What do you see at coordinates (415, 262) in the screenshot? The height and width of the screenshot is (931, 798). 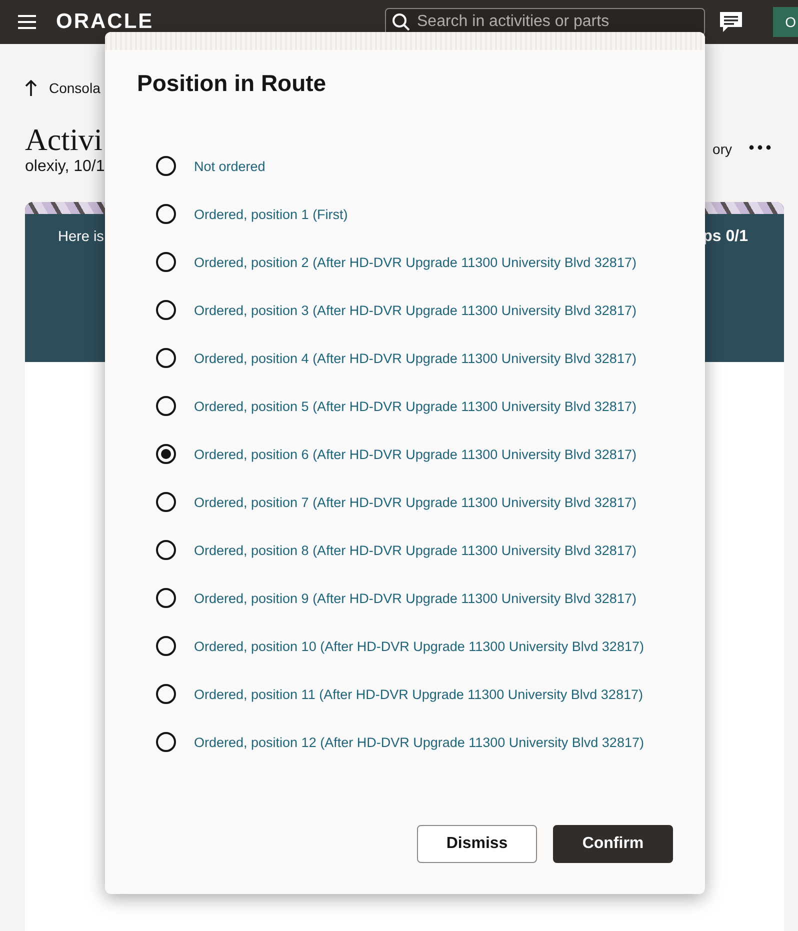 I see `option-label: Ordered, position 2 (After HD-DVR Upgrade 11300 University Blvd 32817)` at bounding box center [415, 262].